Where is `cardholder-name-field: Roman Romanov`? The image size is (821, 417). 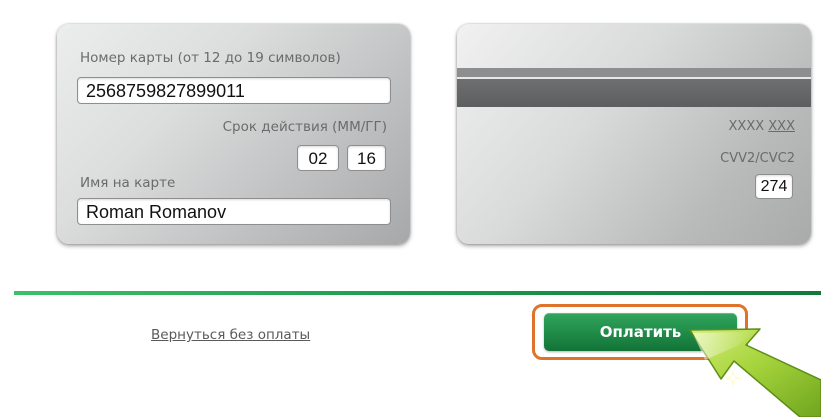
cardholder-name-field: Roman Romanov is located at coordinates (234, 211).